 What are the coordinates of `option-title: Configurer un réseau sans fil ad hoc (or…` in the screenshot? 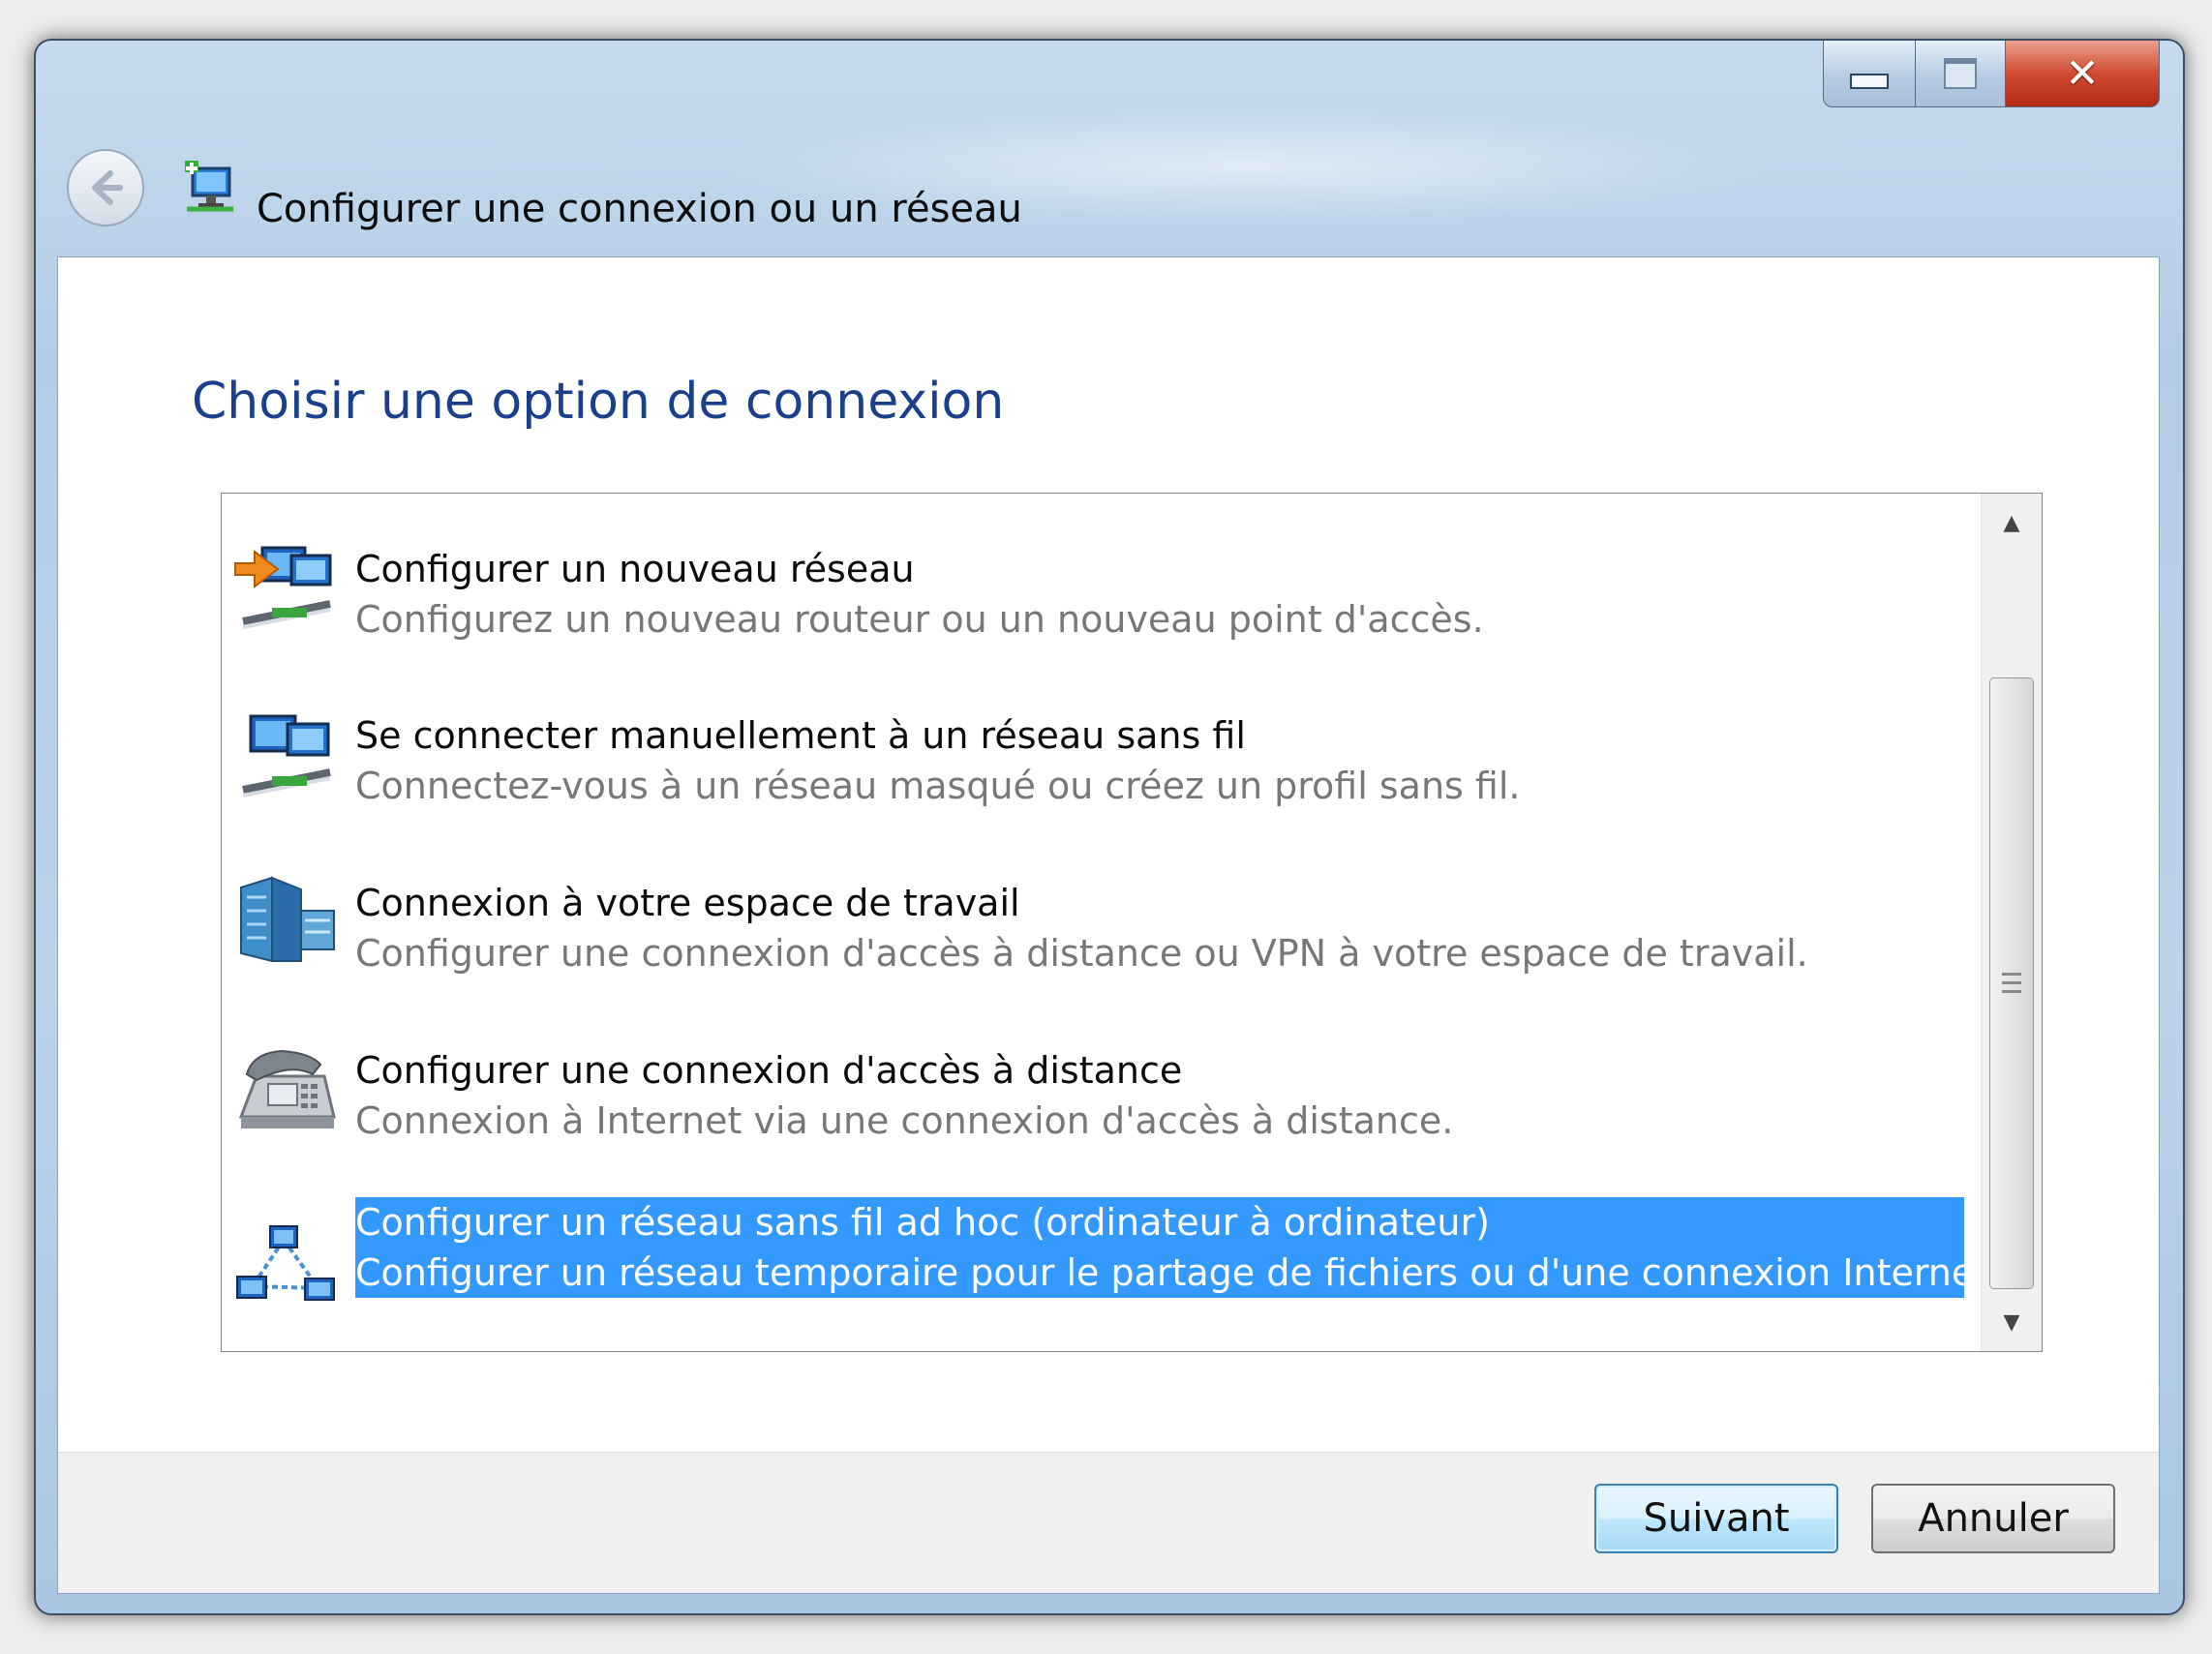 It's located at (922, 1222).